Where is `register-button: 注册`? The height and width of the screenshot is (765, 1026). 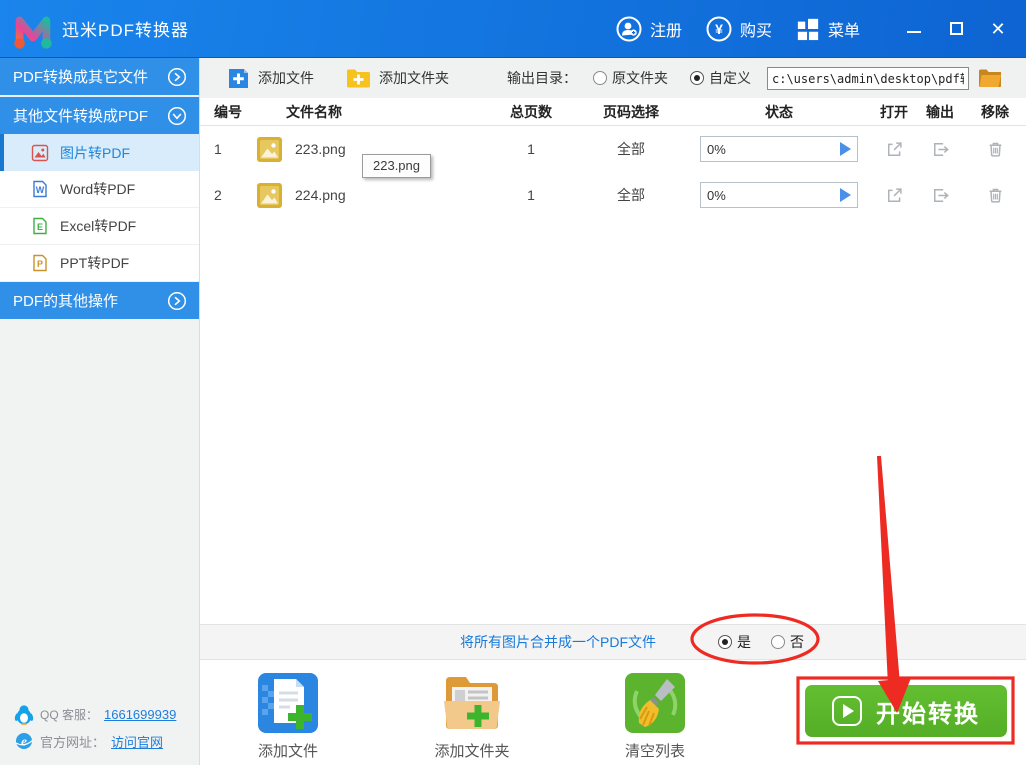 register-button: 注册 is located at coordinates (649, 29).